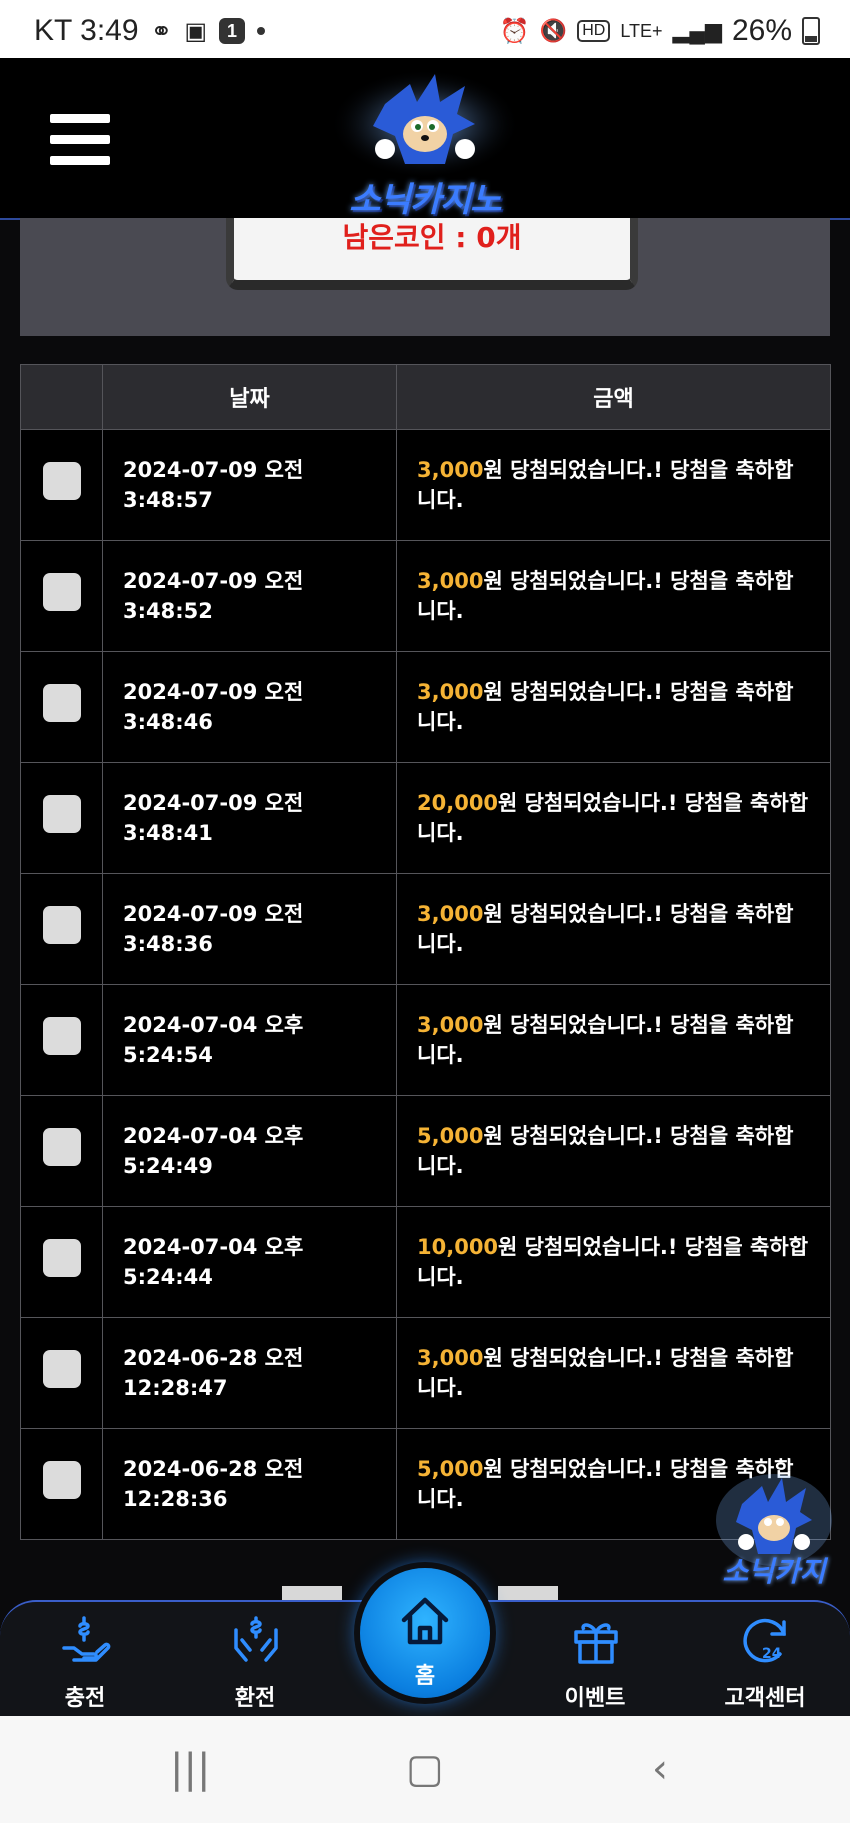 Image resolution: width=850 pixels, height=1823 pixels. I want to click on date-cell: 2024-07-09 오전 3:48:57, so click(249, 485).